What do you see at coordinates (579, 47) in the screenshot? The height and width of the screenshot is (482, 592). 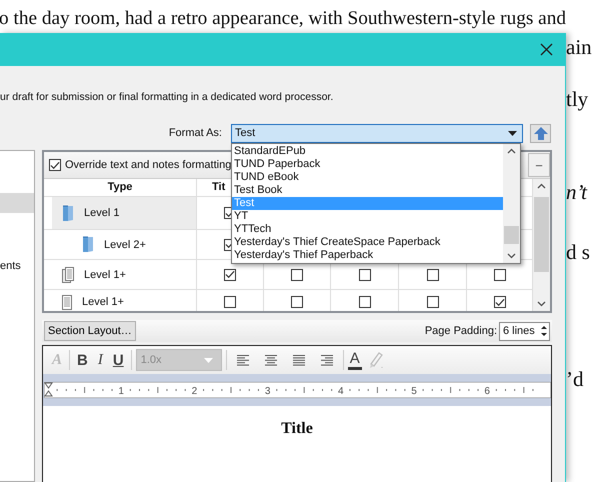 I see `document-text: ain` at bounding box center [579, 47].